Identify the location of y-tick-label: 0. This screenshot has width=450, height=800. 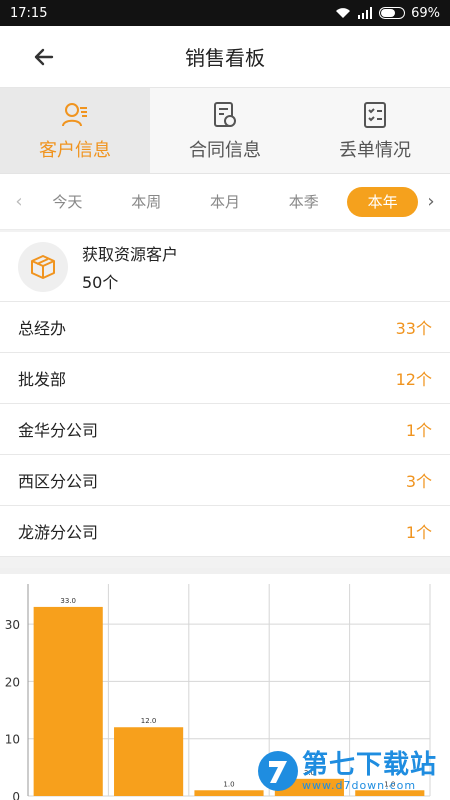
(16, 795).